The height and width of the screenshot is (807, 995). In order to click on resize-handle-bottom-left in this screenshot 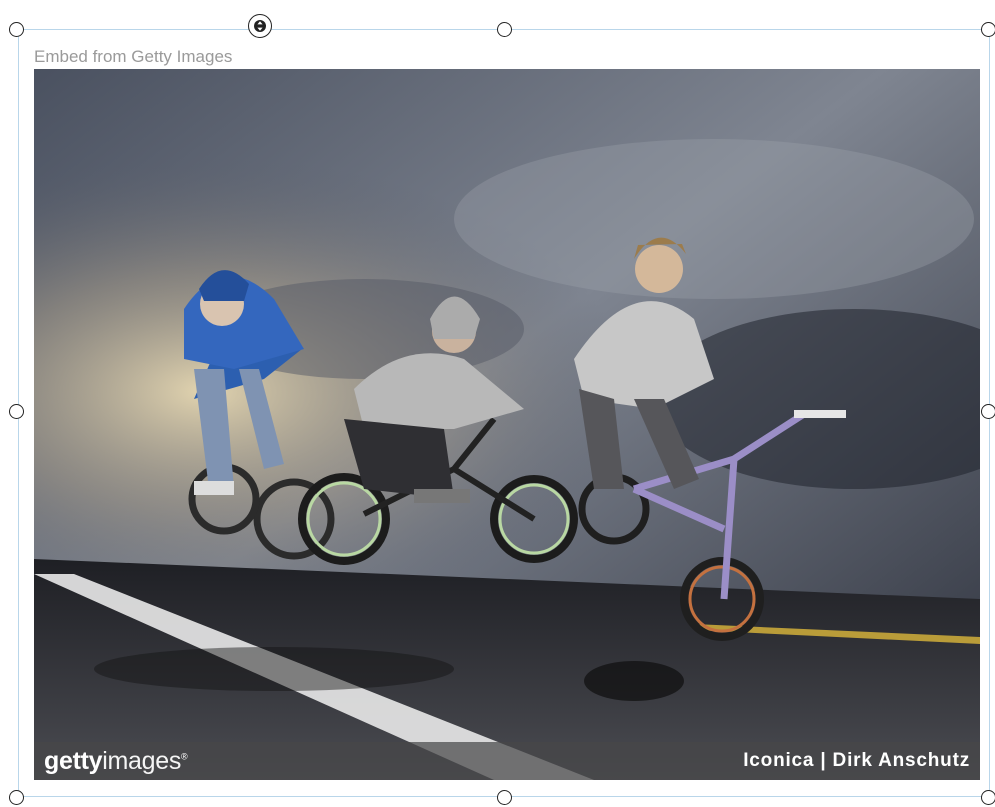, I will do `click(16, 797)`.